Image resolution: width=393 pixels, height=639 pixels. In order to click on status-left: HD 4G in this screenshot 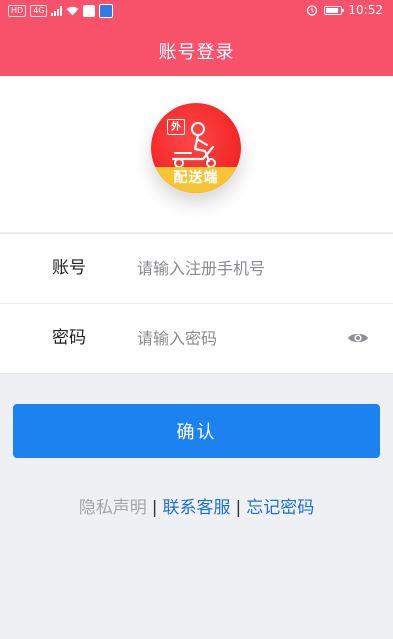, I will do `click(61, 11)`.